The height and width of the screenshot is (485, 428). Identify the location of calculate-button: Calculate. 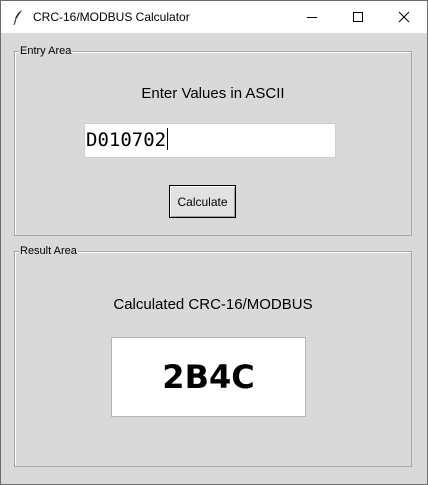
(202, 201).